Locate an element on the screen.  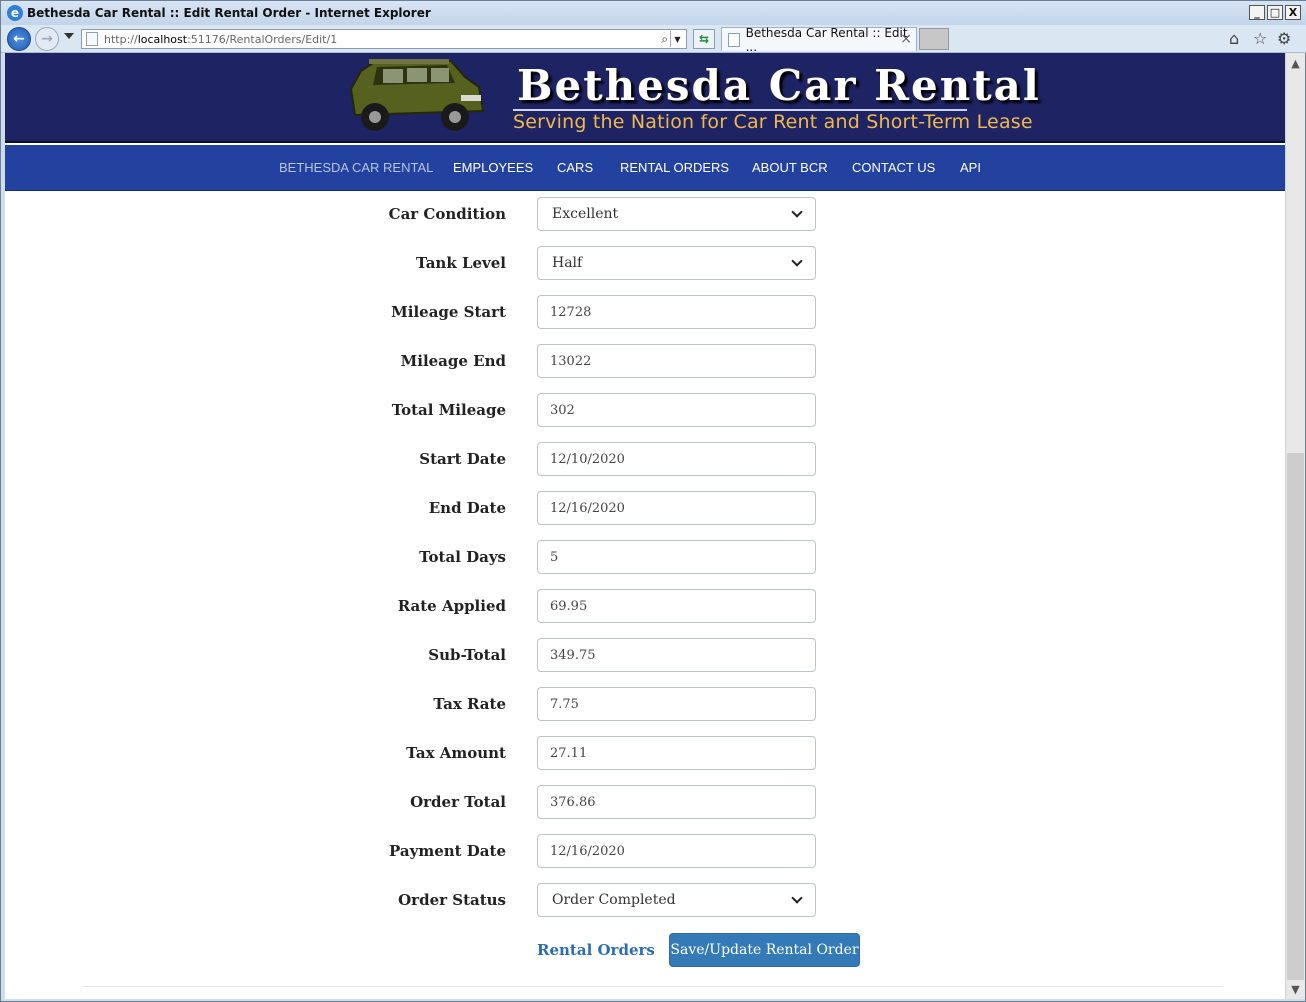
scroll-thumb is located at coordinates (1295, 716).